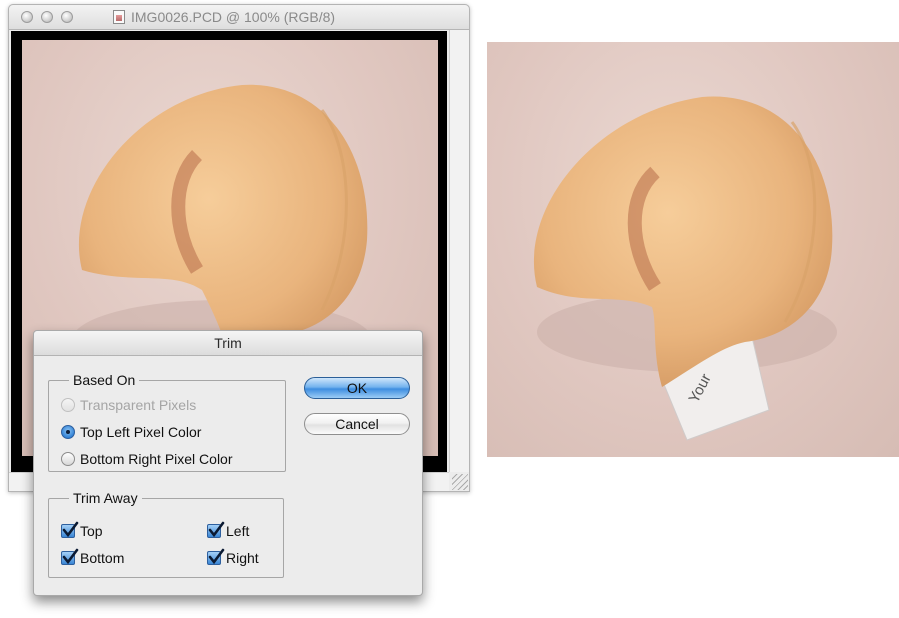  I want to click on trim-top-label: Top, so click(91, 531).